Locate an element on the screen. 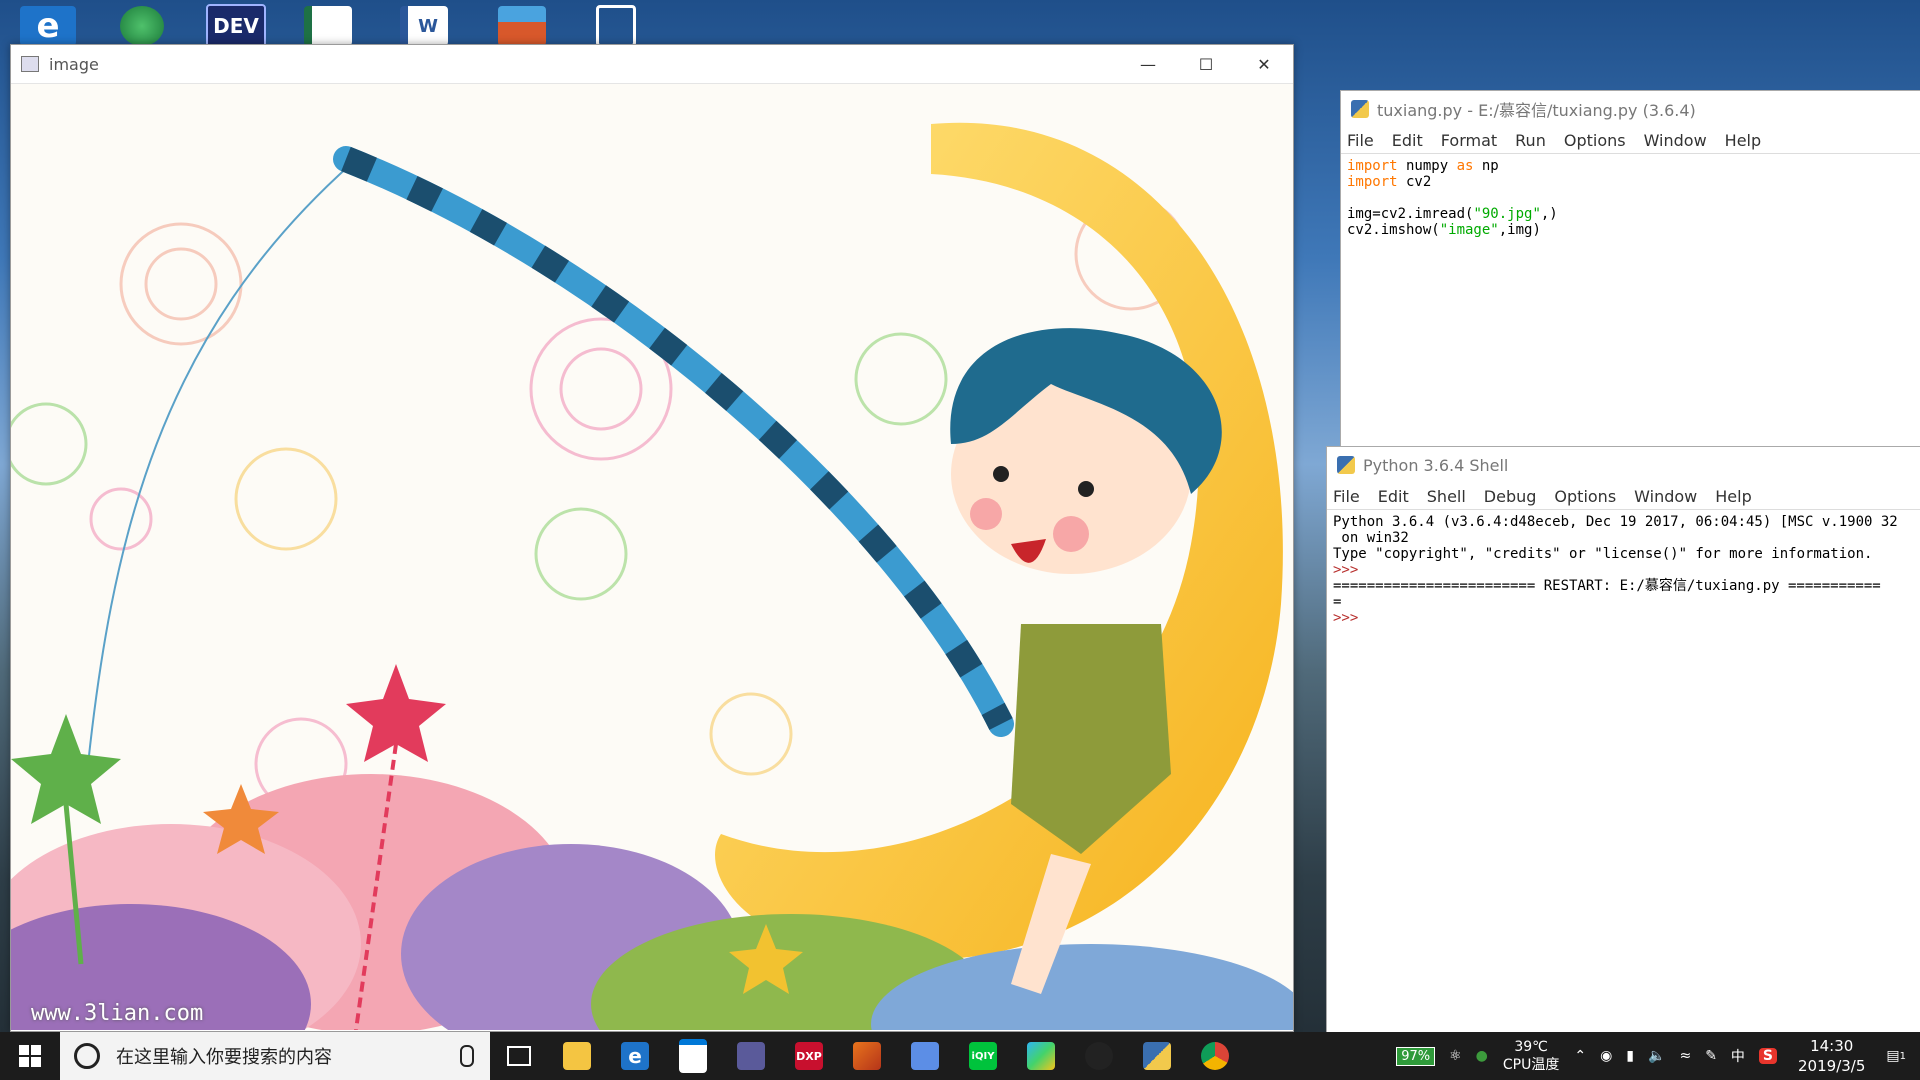 Image resolution: width=1920 pixels, height=1080 pixels. wifi-icon: ≈ is located at coordinates (1685, 1056).